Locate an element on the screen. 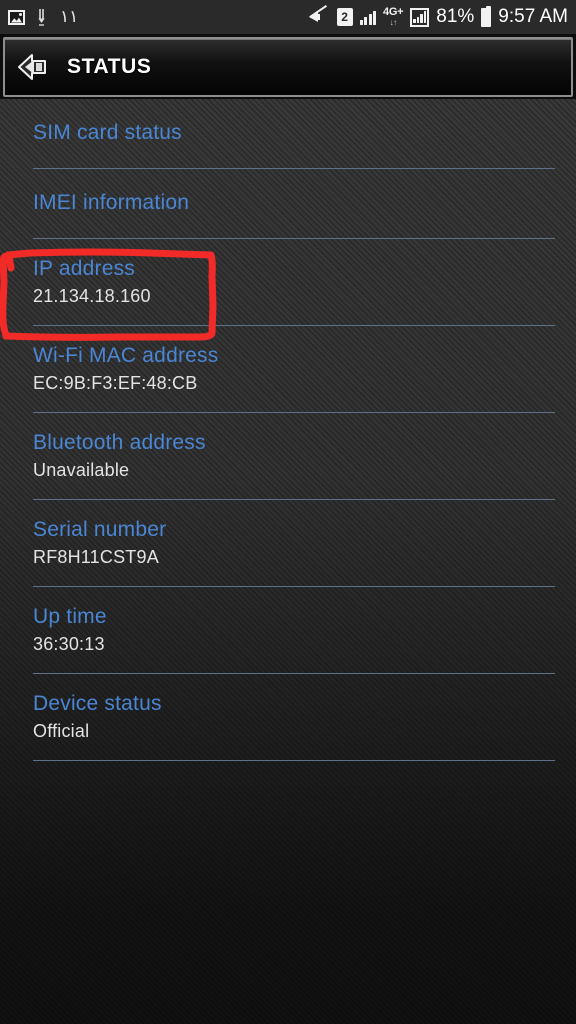  list-item-bluetooth-address: Bluetooth address Unavailable is located at coordinates (288, 456).